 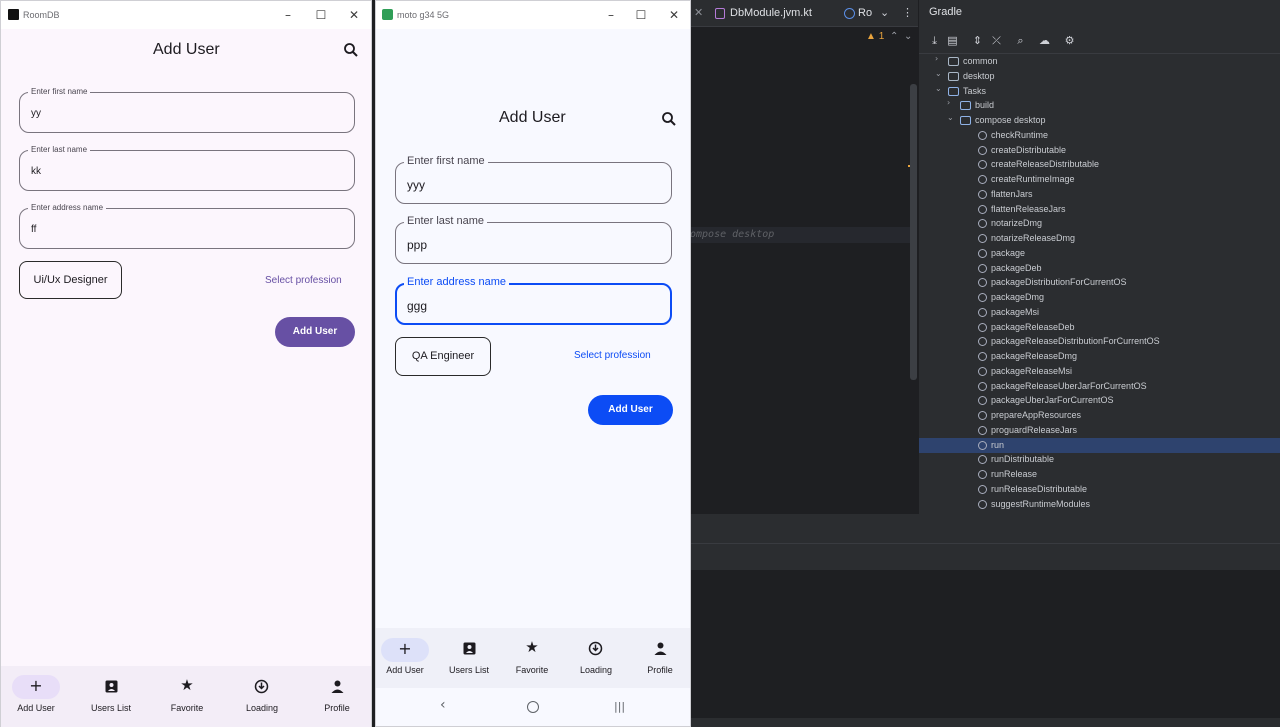 I want to click on warning-indicator: ▲ 1, so click(x=875, y=36).